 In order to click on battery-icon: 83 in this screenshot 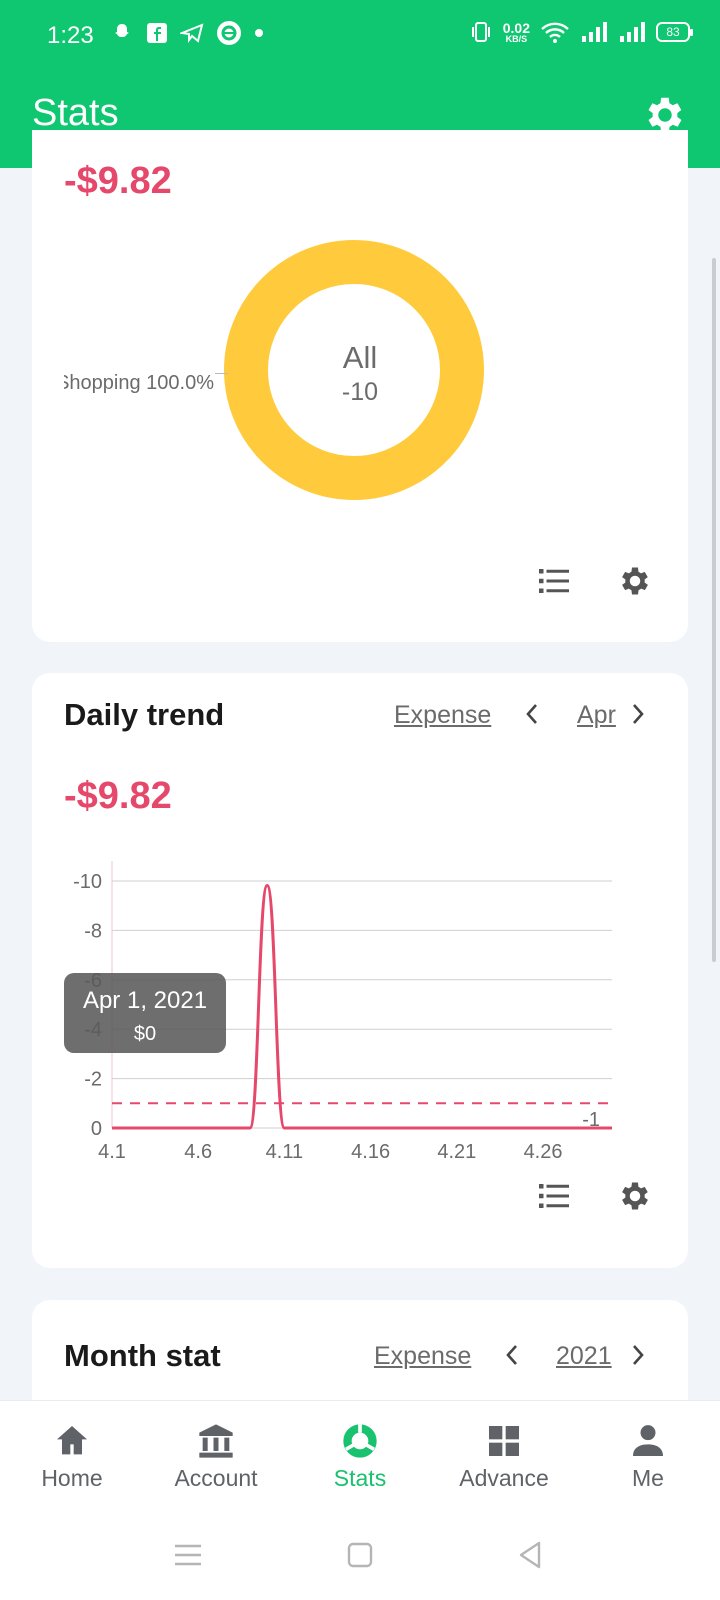, I will do `click(674, 32)`.